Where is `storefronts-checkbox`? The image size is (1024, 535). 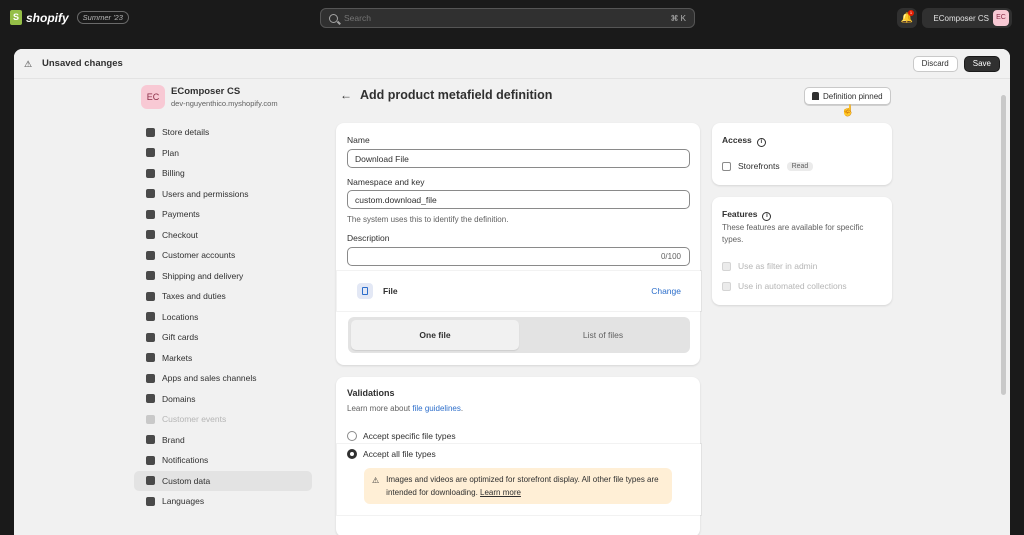
storefronts-checkbox is located at coordinates (726, 166).